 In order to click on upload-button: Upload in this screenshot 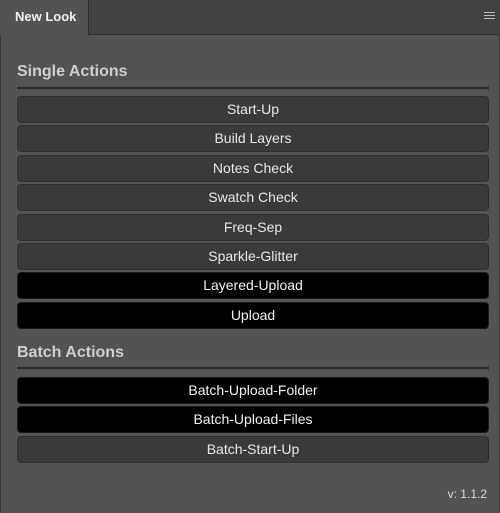, I will do `click(253, 315)`.